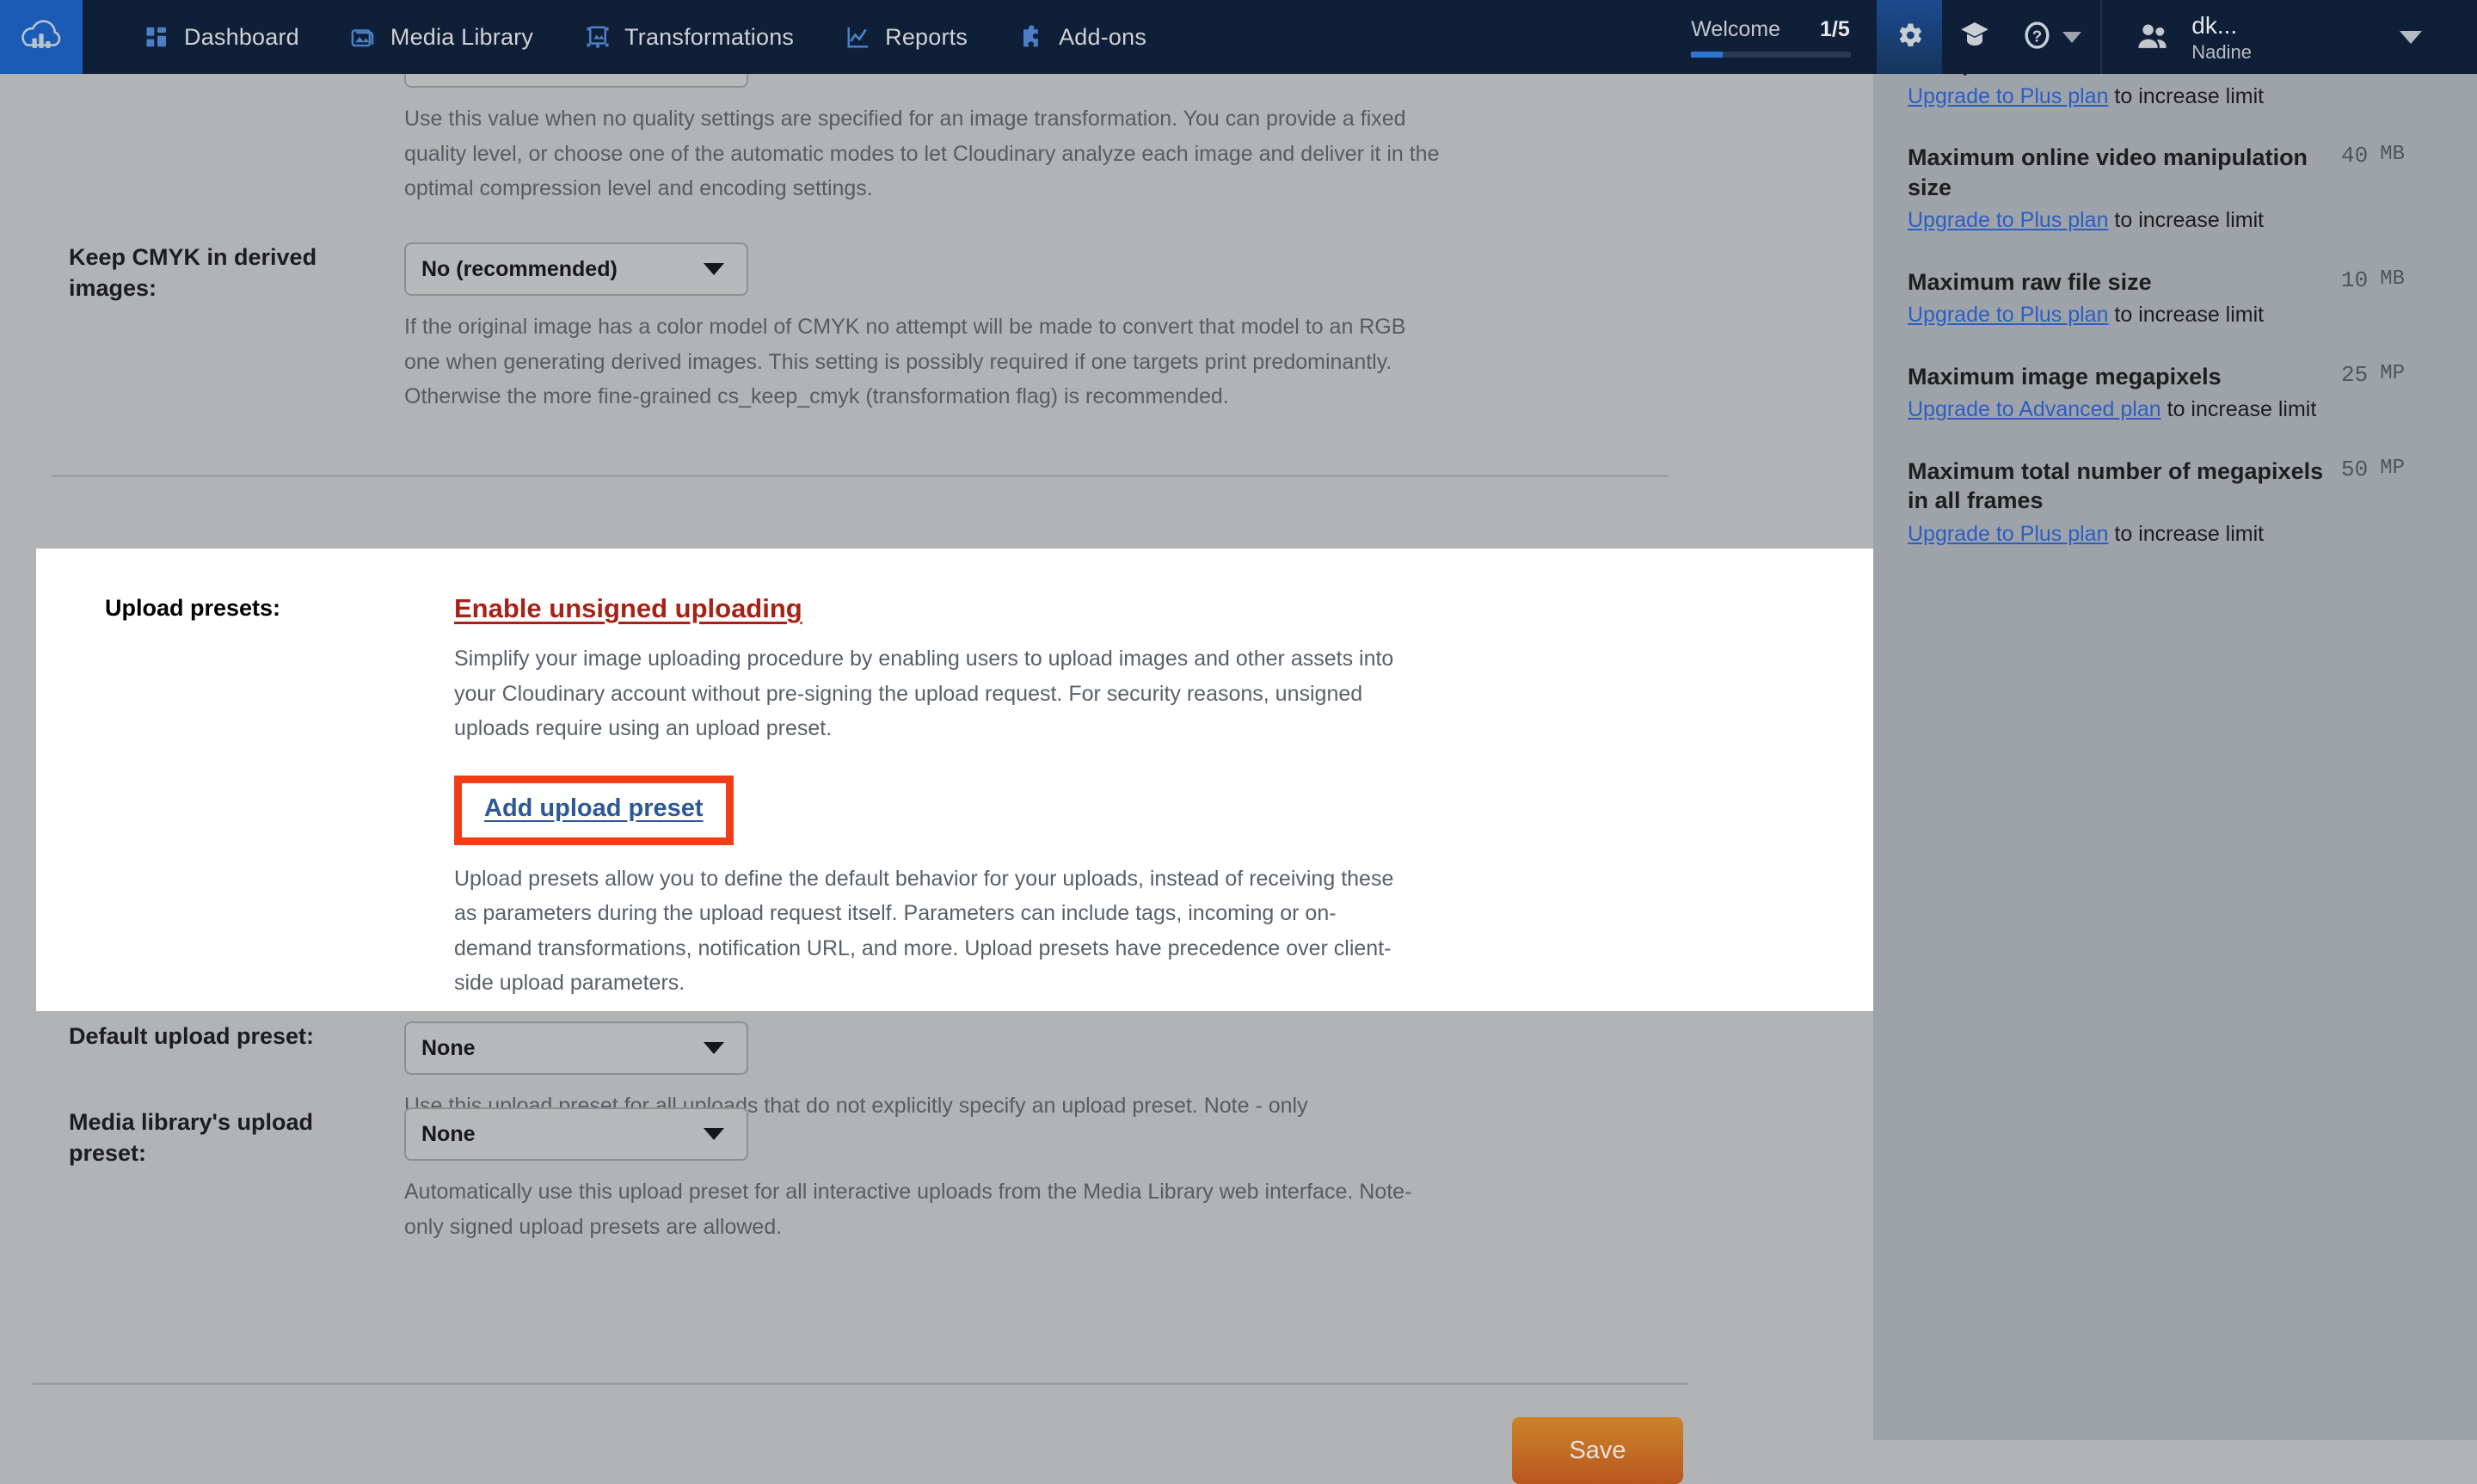 This screenshot has width=2477, height=1484. I want to click on keep-cmyk-select: No (recommended), so click(576, 269).